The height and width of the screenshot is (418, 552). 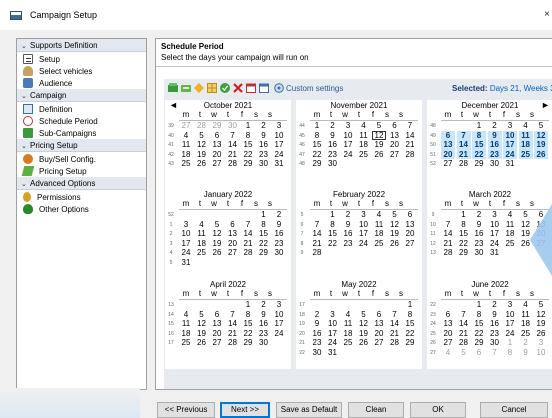 I want to click on grid-view-icon, so click(x=212, y=88).